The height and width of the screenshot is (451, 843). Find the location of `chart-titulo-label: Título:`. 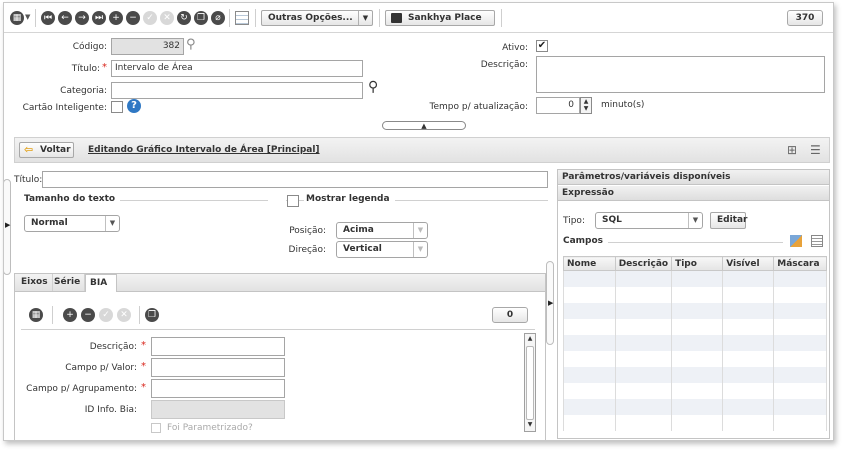

chart-titulo-label: Título: is located at coordinates (28, 180).